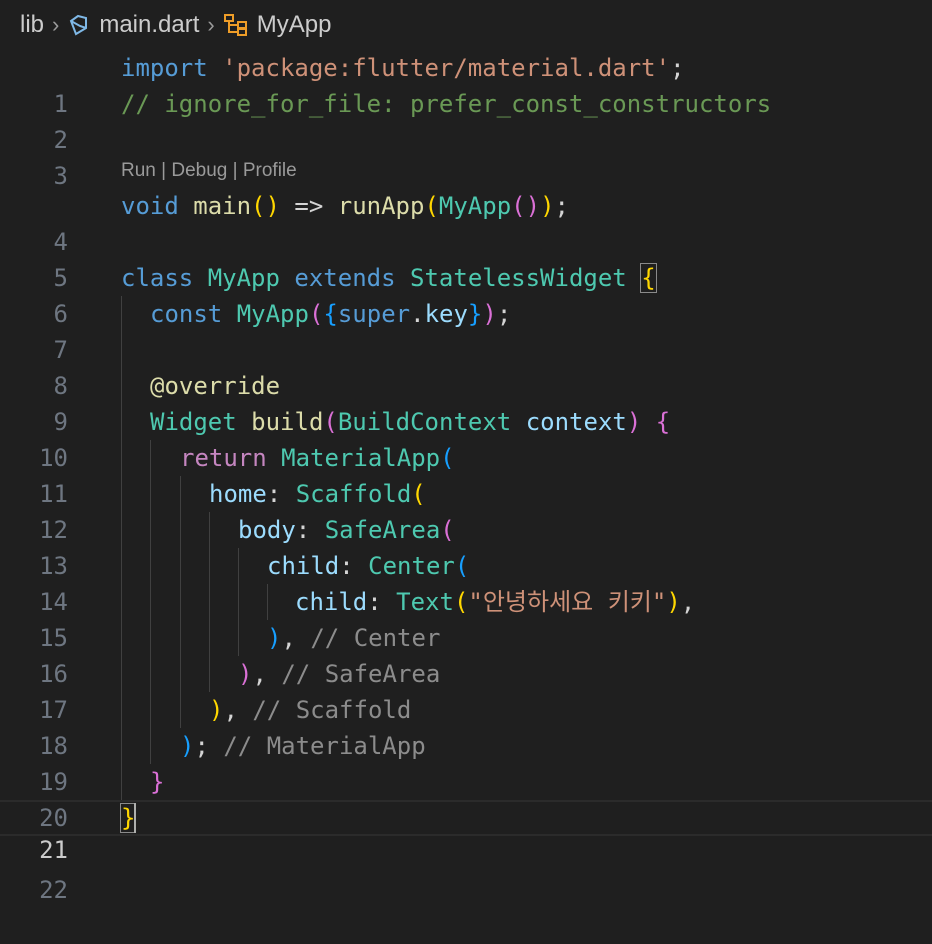 This screenshot has width=932, height=944. I want to click on token-variable: home, so click(238, 494).